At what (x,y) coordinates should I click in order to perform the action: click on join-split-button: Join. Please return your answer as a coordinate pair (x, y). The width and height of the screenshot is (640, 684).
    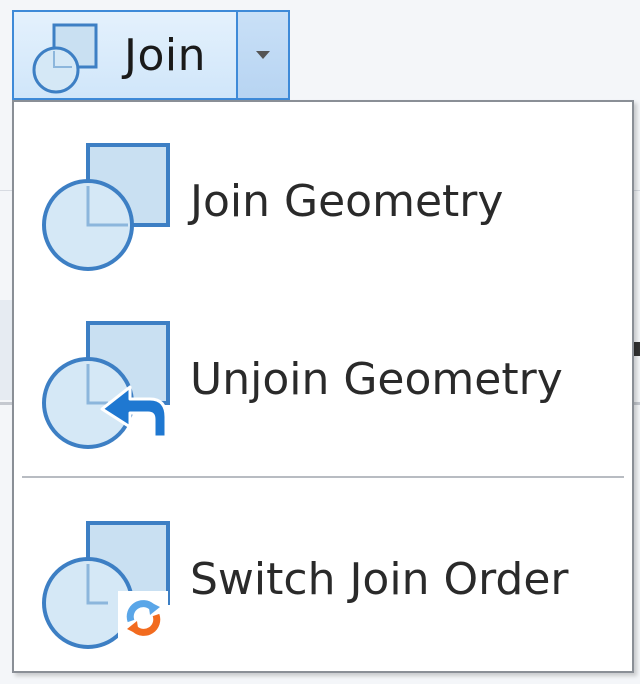
    Looking at the image, I should click on (151, 55).